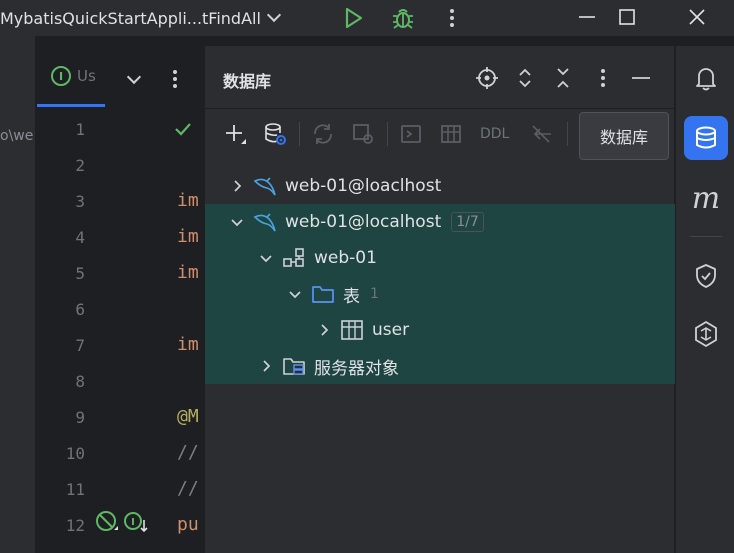 This screenshot has height=553, width=734. What do you see at coordinates (356, 368) in the screenshot?
I see `tree-node-label: 服务器对象` at bounding box center [356, 368].